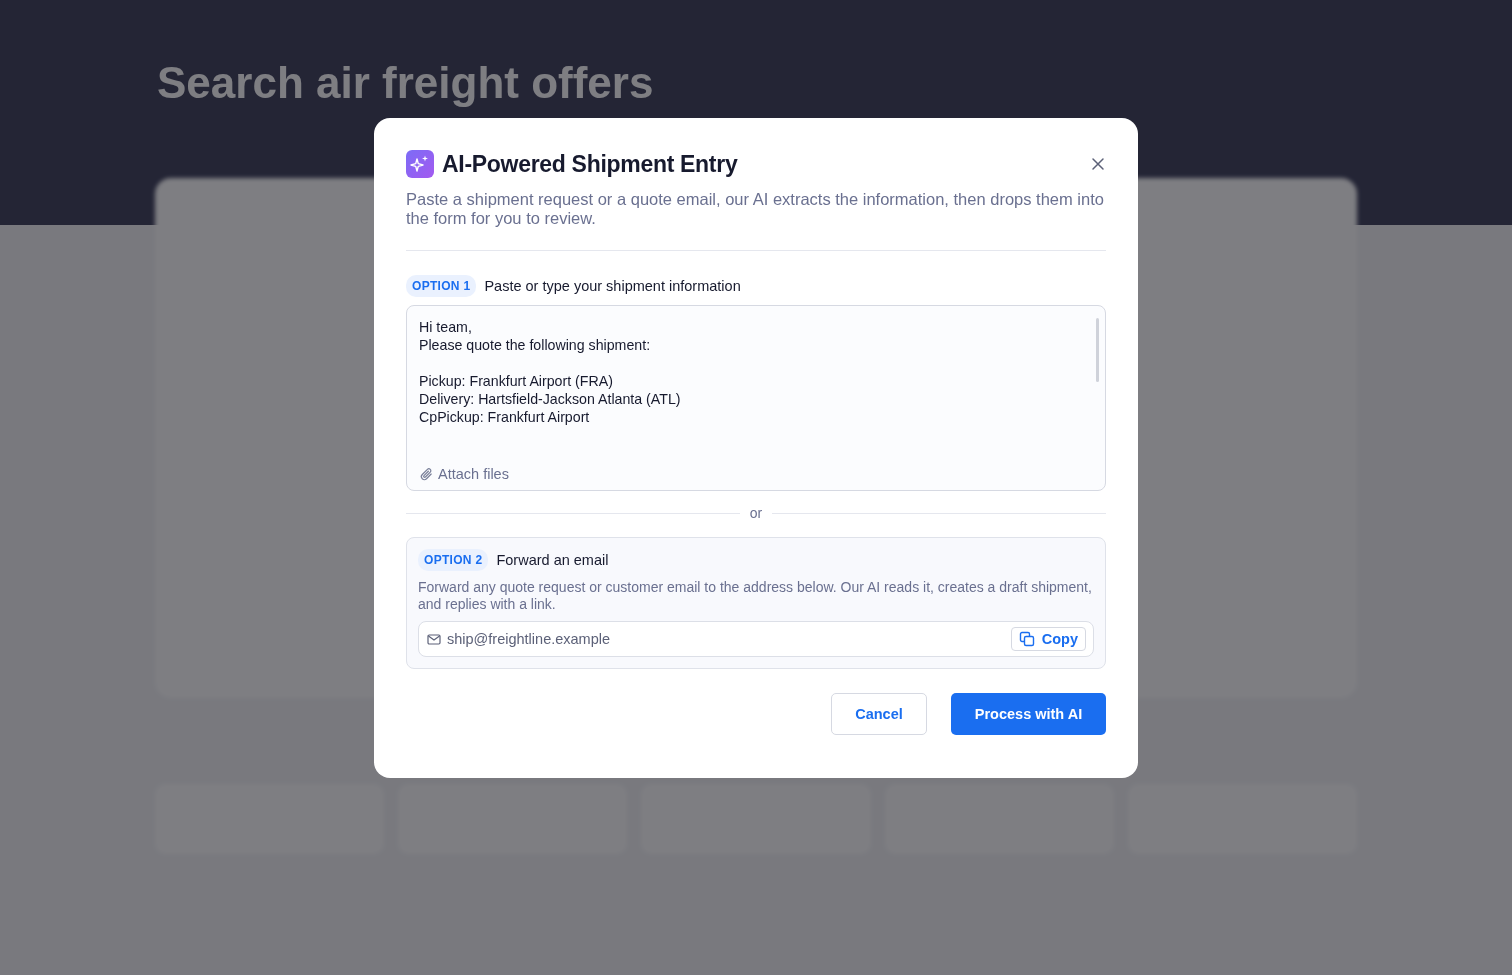 The image size is (1512, 975). What do you see at coordinates (756, 398) in the screenshot?
I see `message-field: Hi team, Please quote the following shipment: Pickup: Frankfurt Airport (FRA) Delivery: Hartsfield-Jackson Atlanta (ATL) CpPickup: Frankfurt Airport Attach files` at bounding box center [756, 398].